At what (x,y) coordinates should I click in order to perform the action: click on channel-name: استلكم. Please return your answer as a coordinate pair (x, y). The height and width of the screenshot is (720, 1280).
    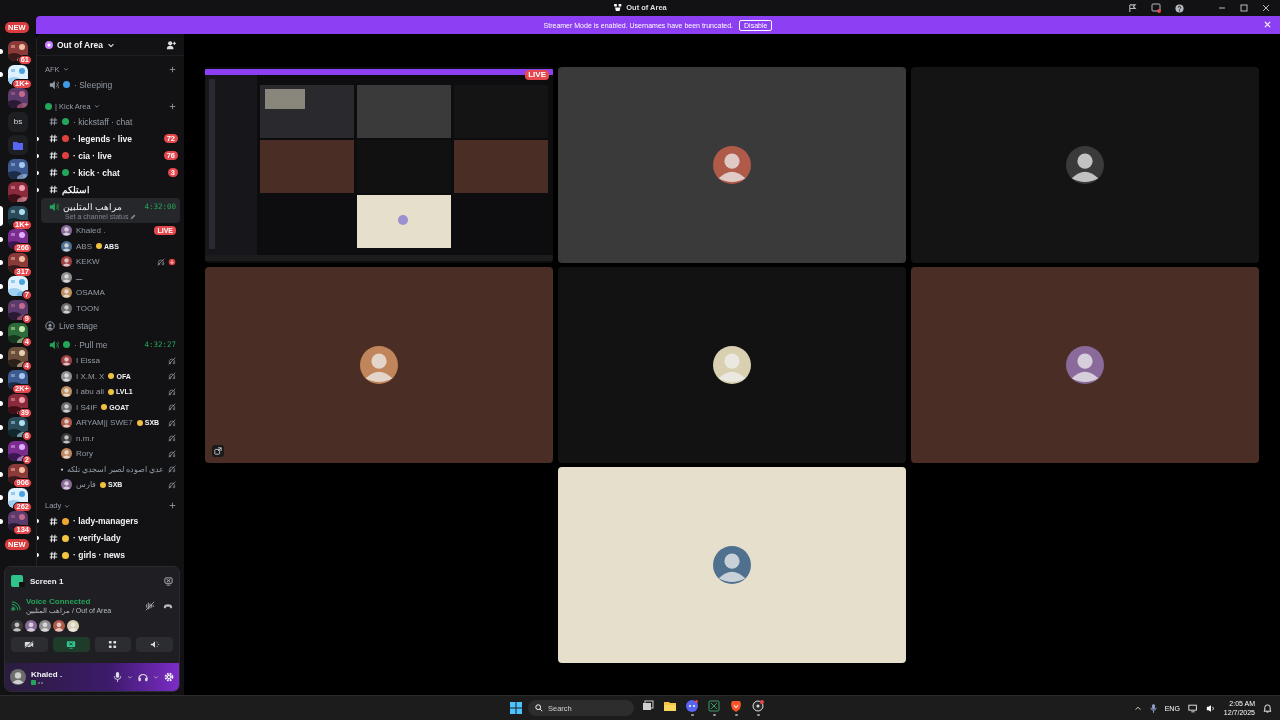
    Looking at the image, I should click on (76, 189).